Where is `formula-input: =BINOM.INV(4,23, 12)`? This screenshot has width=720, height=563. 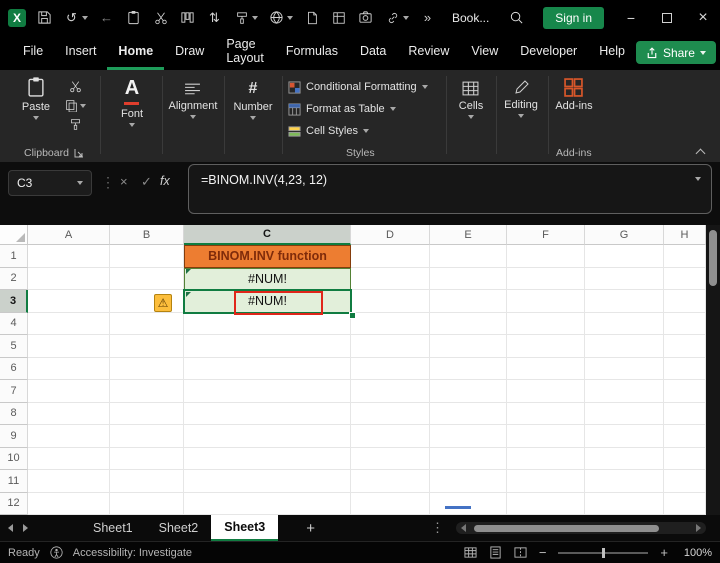
formula-input: =BINOM.INV(4,23, 12) is located at coordinates (450, 189).